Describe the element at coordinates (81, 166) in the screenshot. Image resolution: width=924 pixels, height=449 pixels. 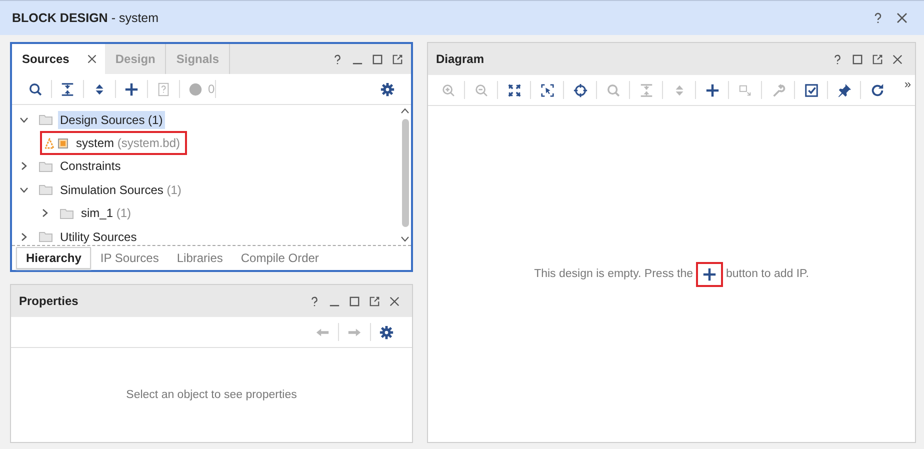
I see `tree-item: Constraints` at that location.